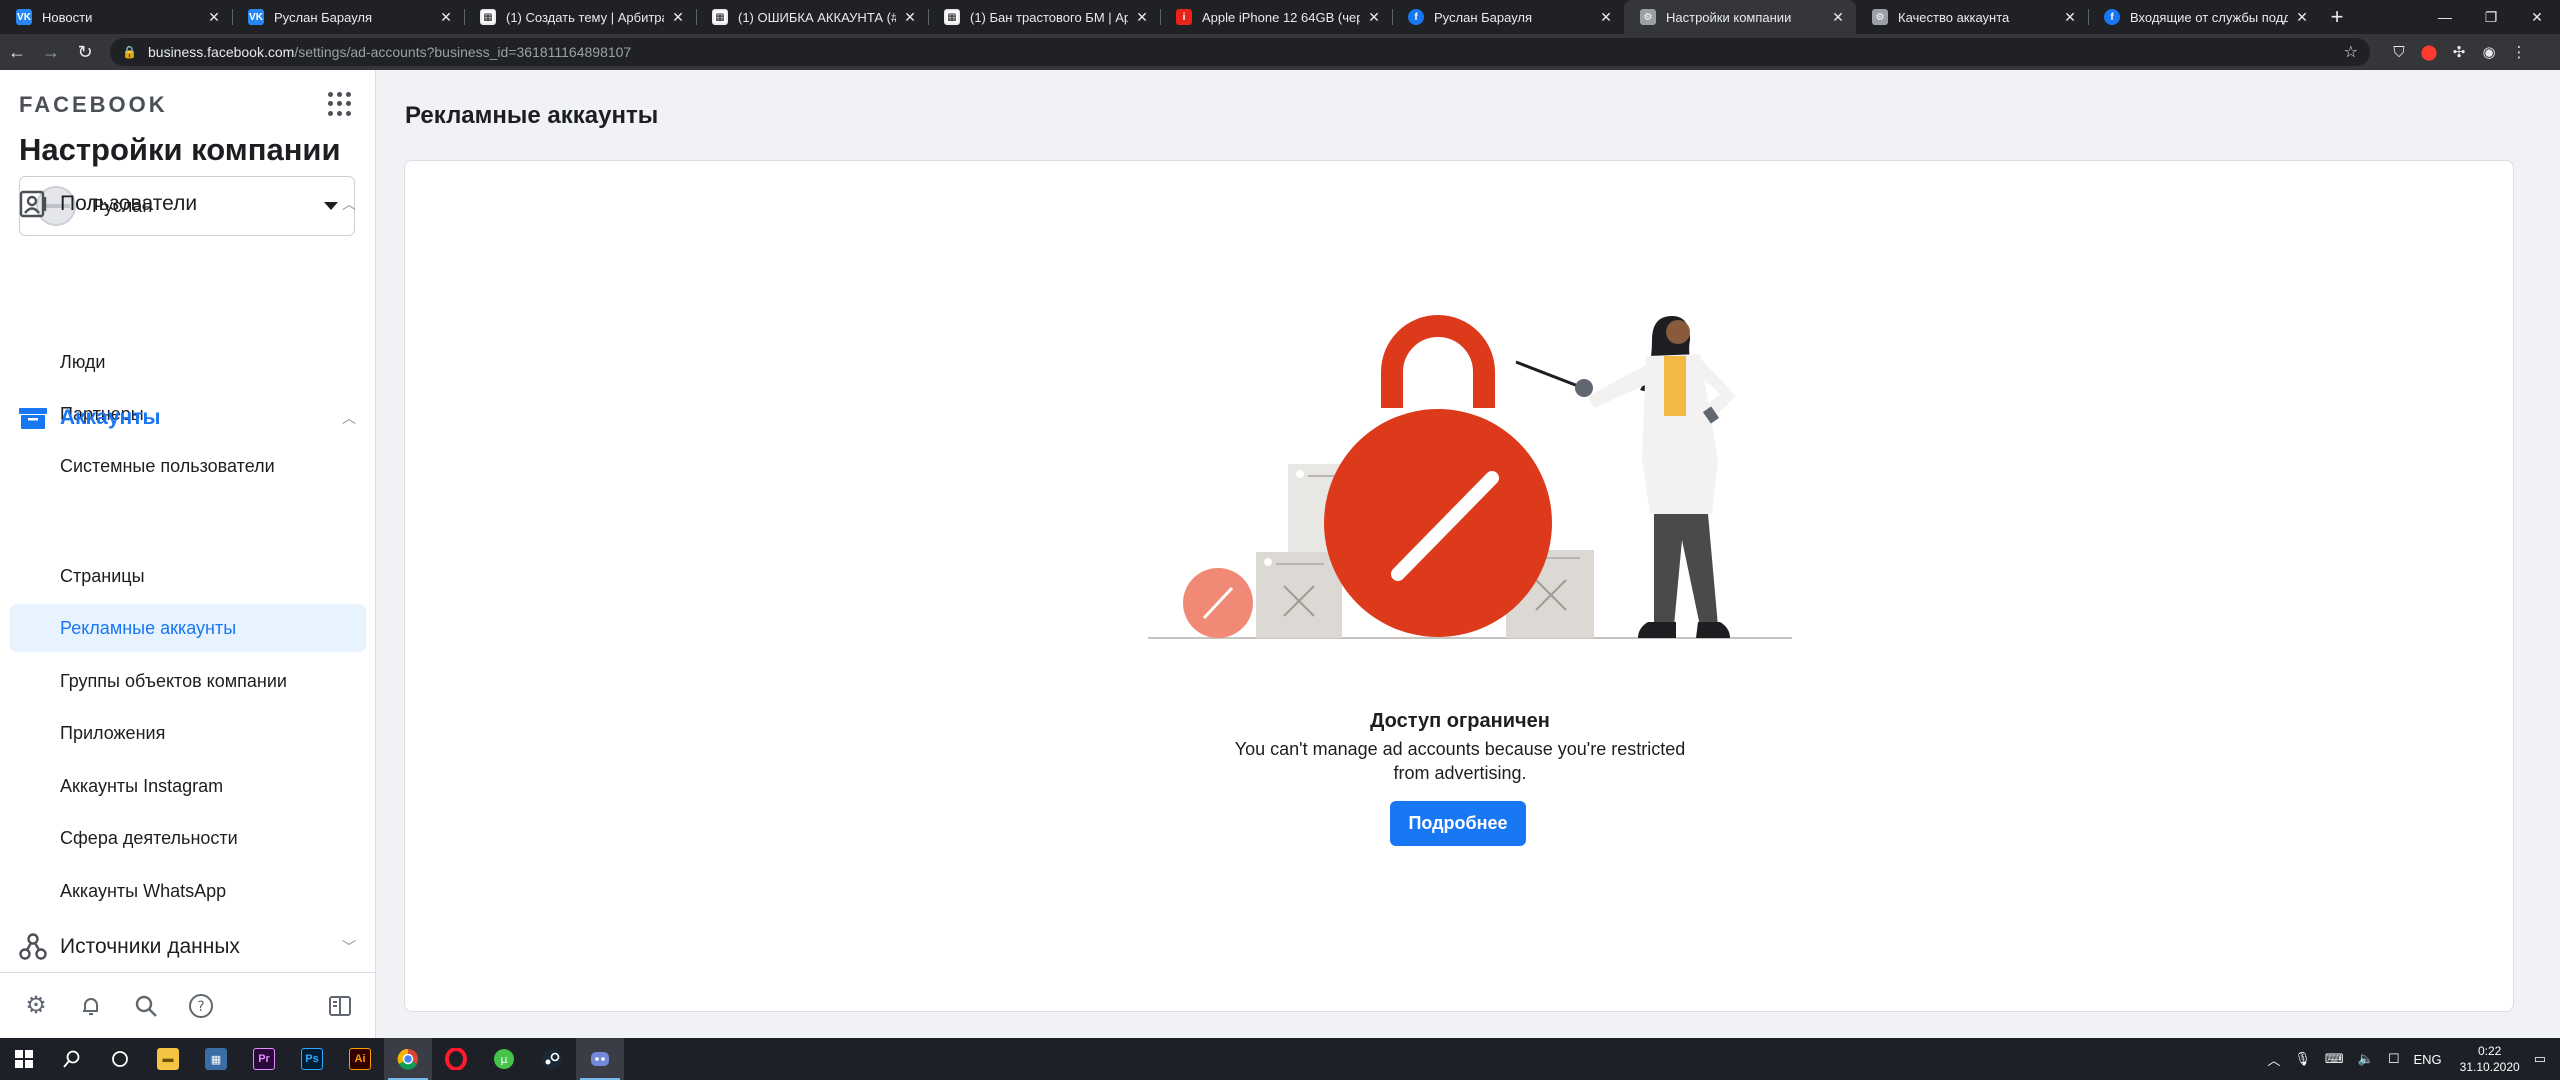  I want to click on browser-tab: ▦ (1) Бан трастового БМ | Арбит ✕, so click(1044, 17).